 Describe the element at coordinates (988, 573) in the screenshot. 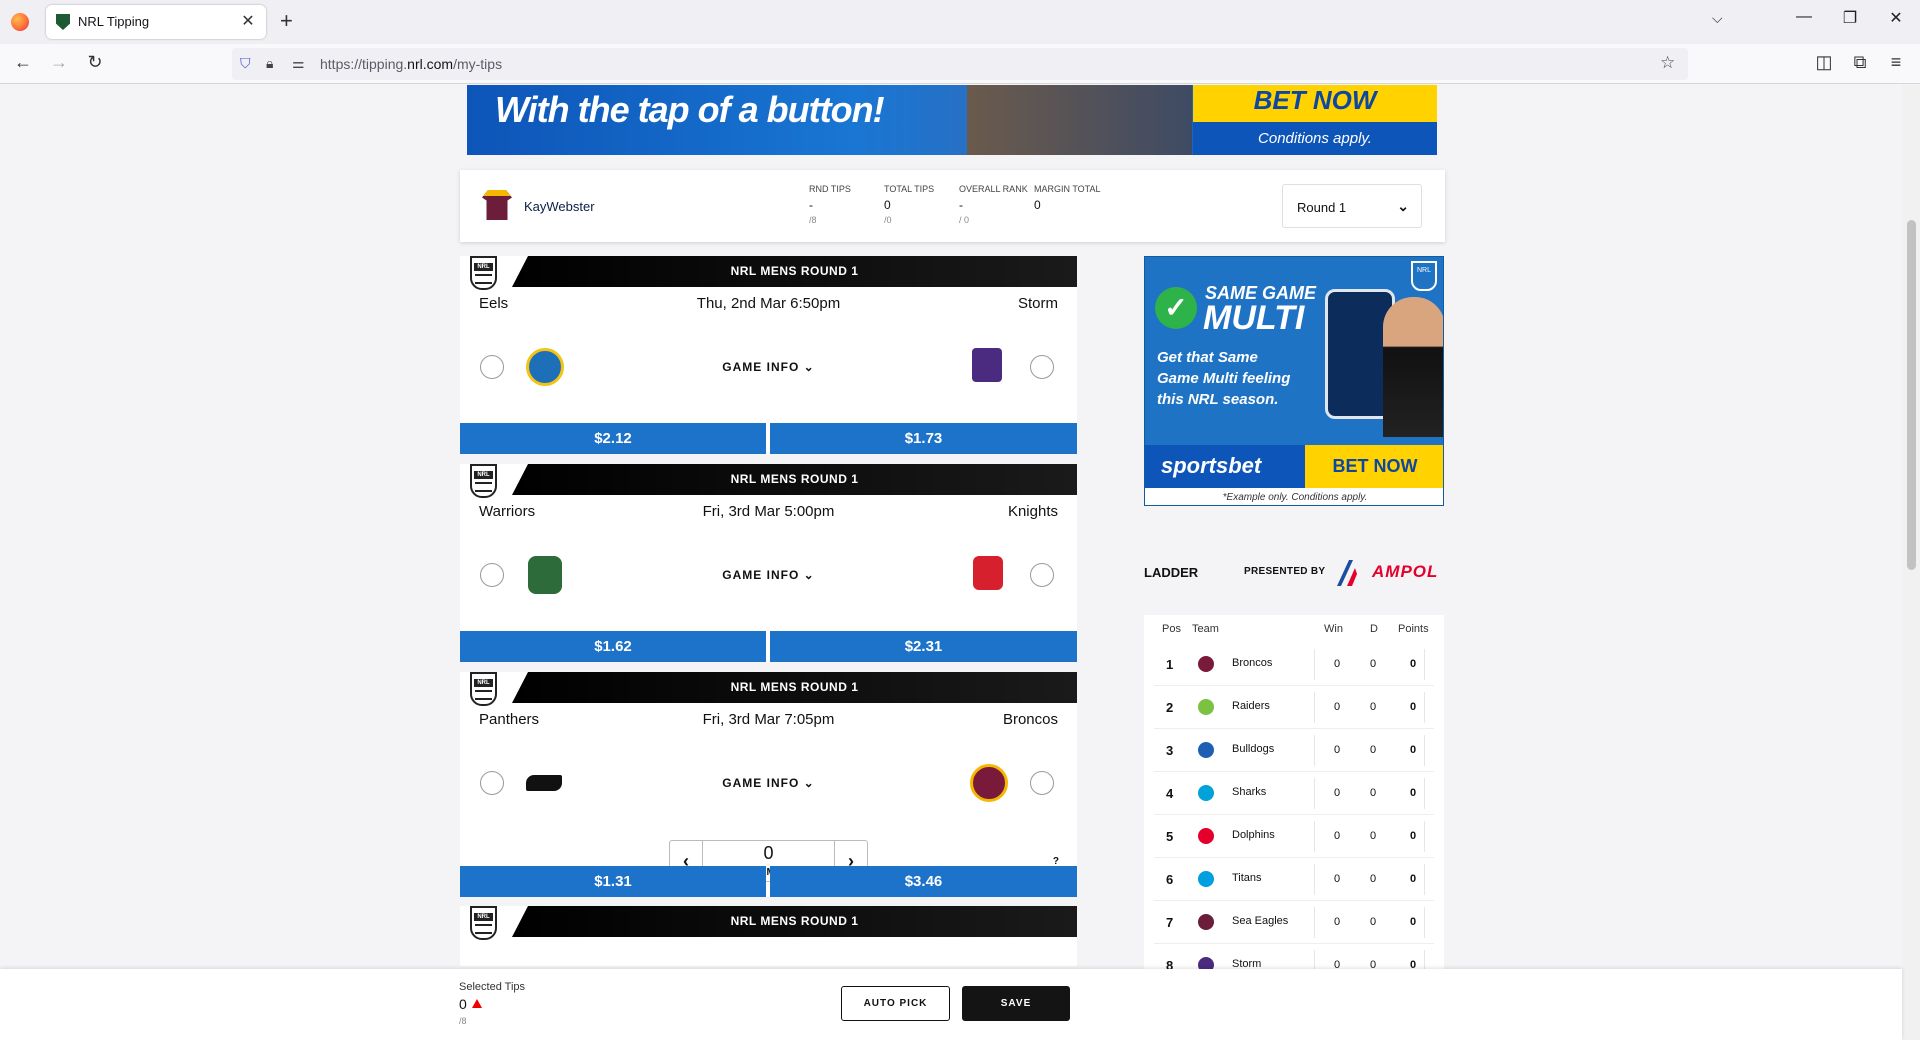

I see `knights-logo-icon` at that location.